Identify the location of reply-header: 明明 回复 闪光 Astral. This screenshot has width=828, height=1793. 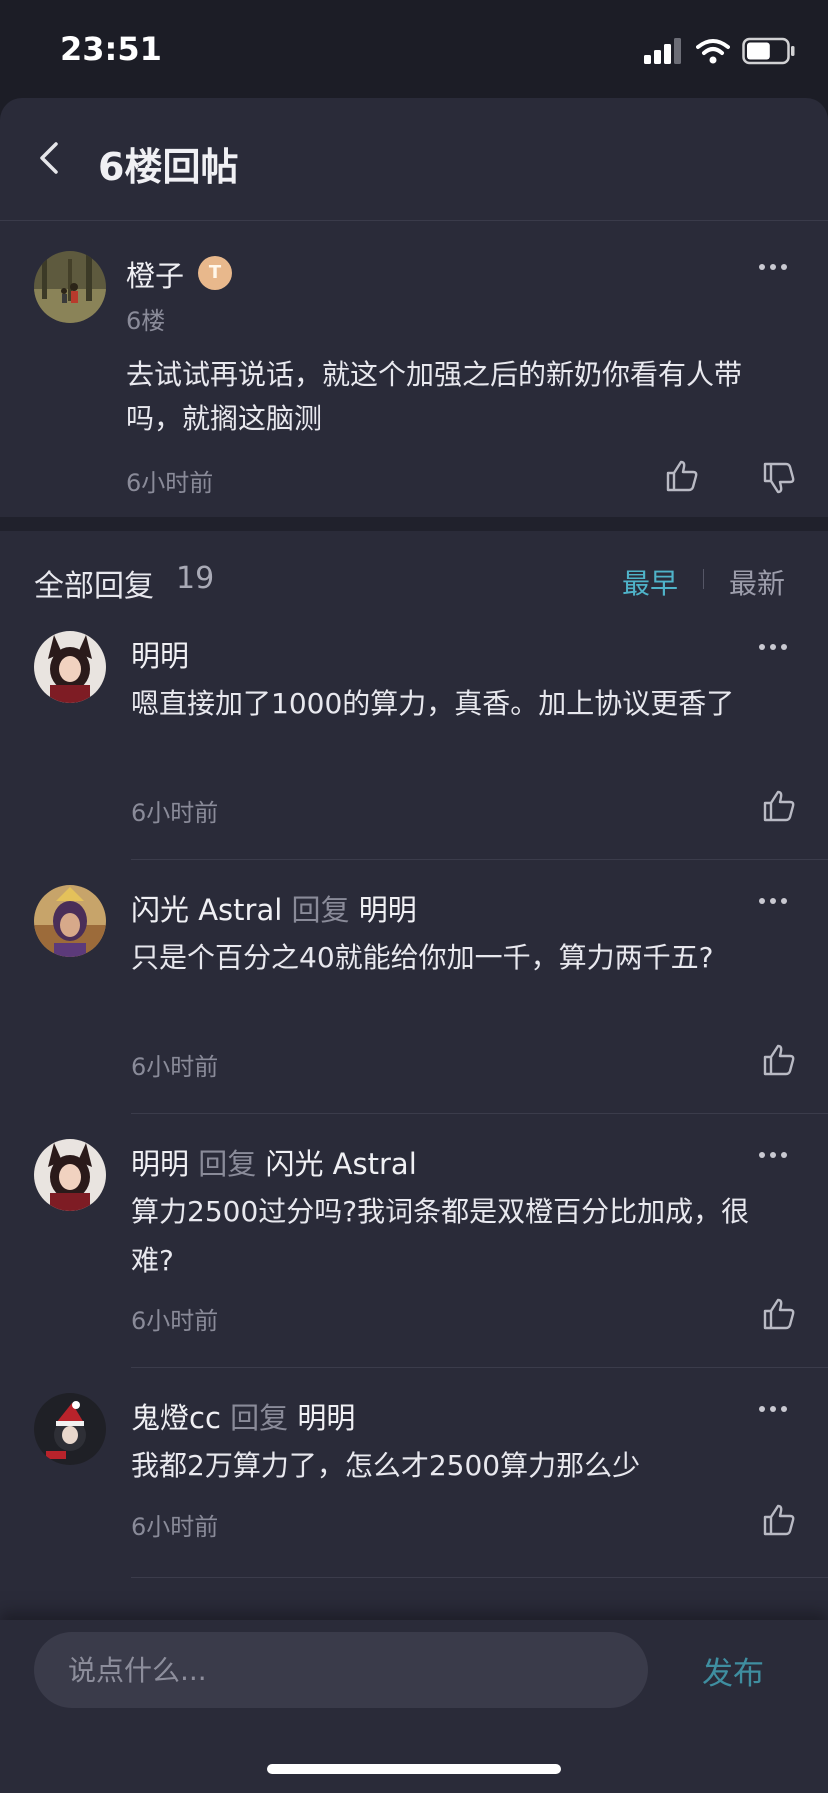
(274, 1162).